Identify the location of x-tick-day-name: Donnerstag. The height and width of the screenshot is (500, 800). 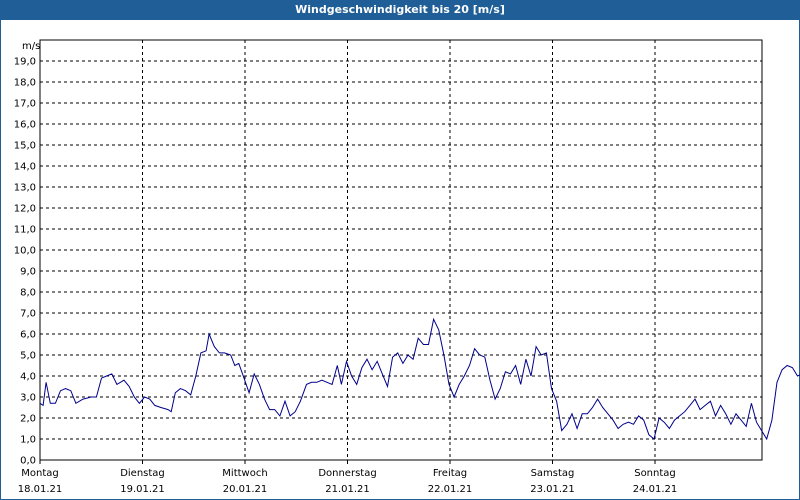
(347, 473).